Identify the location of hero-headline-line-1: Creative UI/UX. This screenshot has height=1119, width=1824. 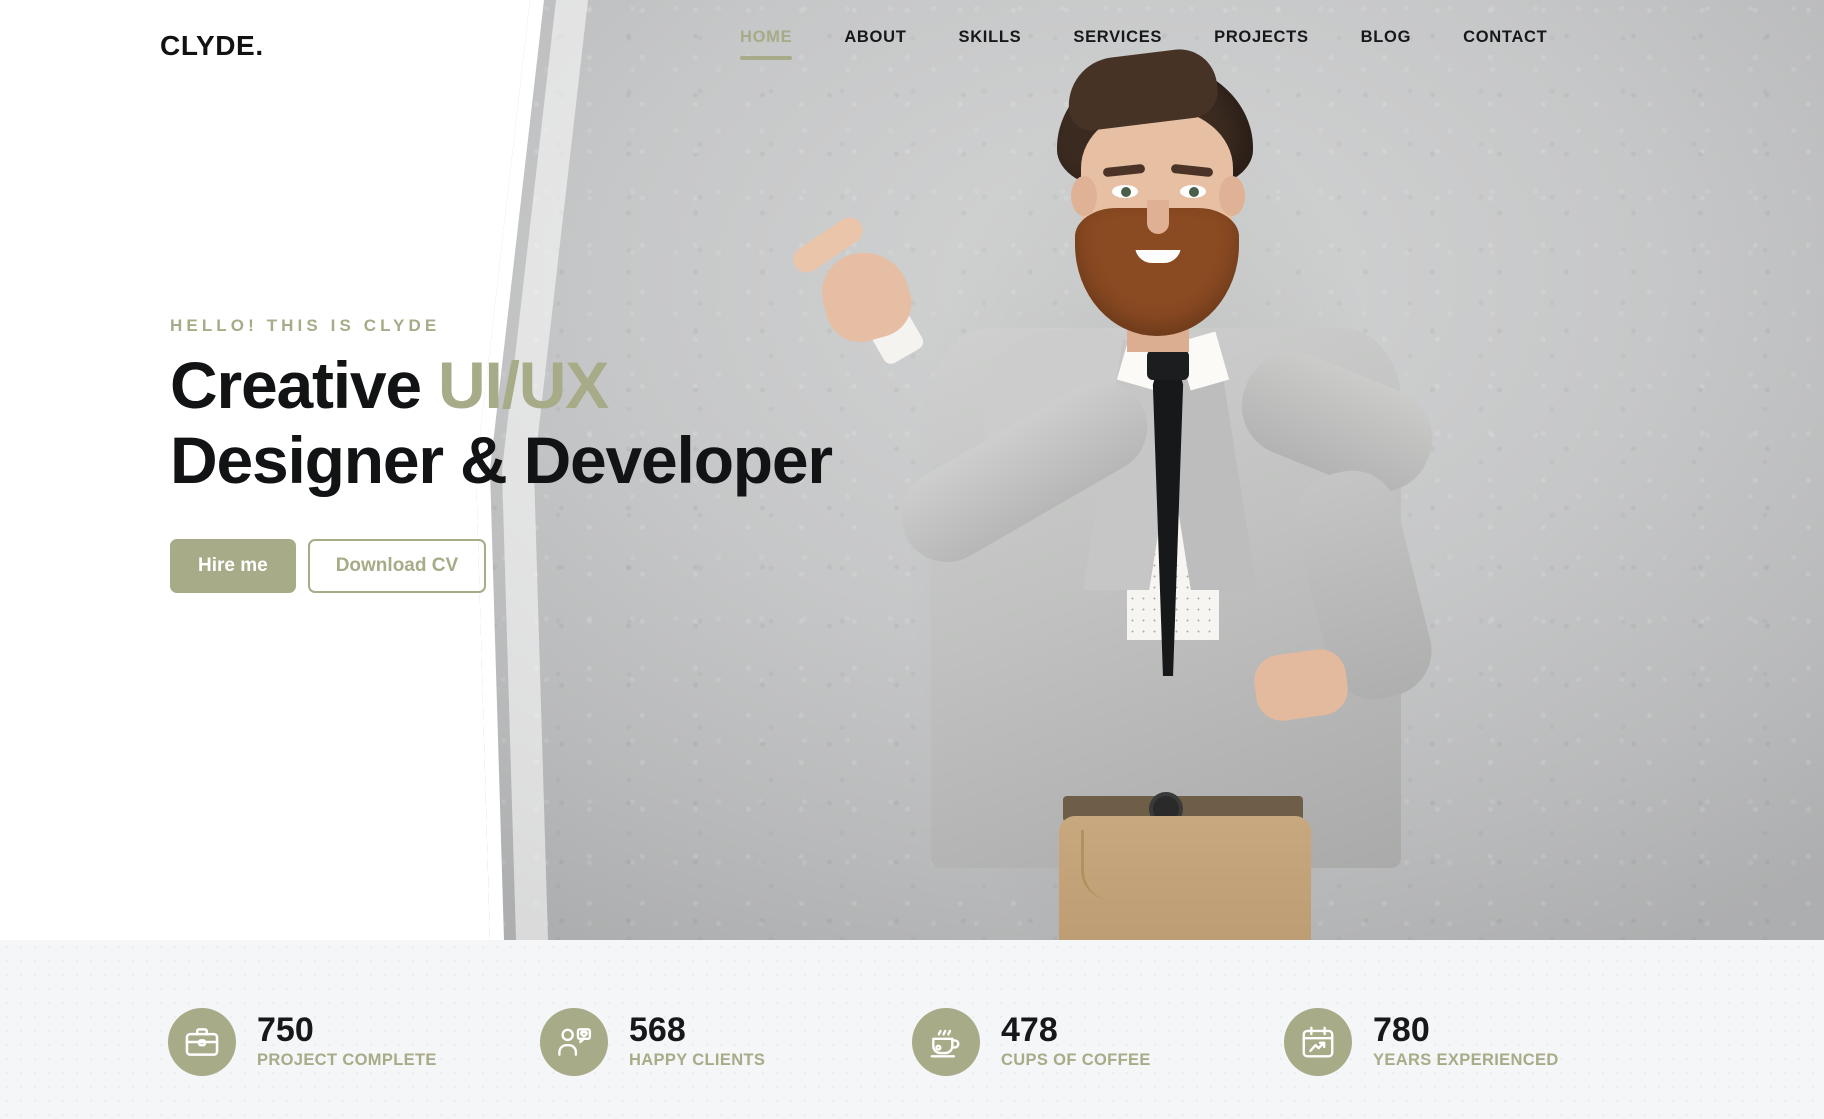
(550, 385).